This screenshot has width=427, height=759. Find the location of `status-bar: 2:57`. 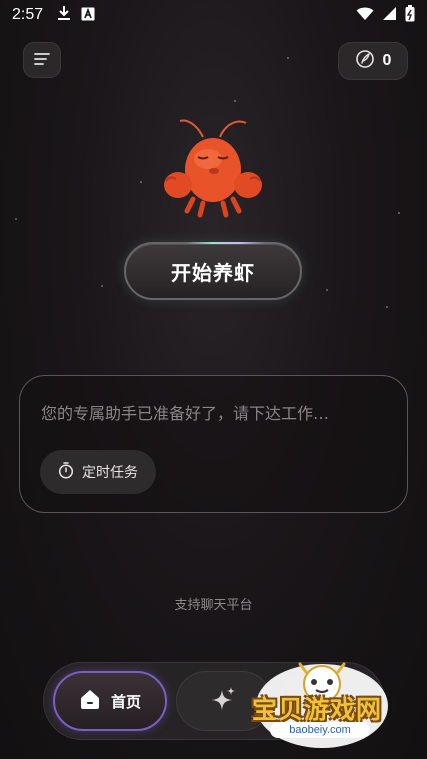

status-bar: 2:57 is located at coordinates (213, 15).